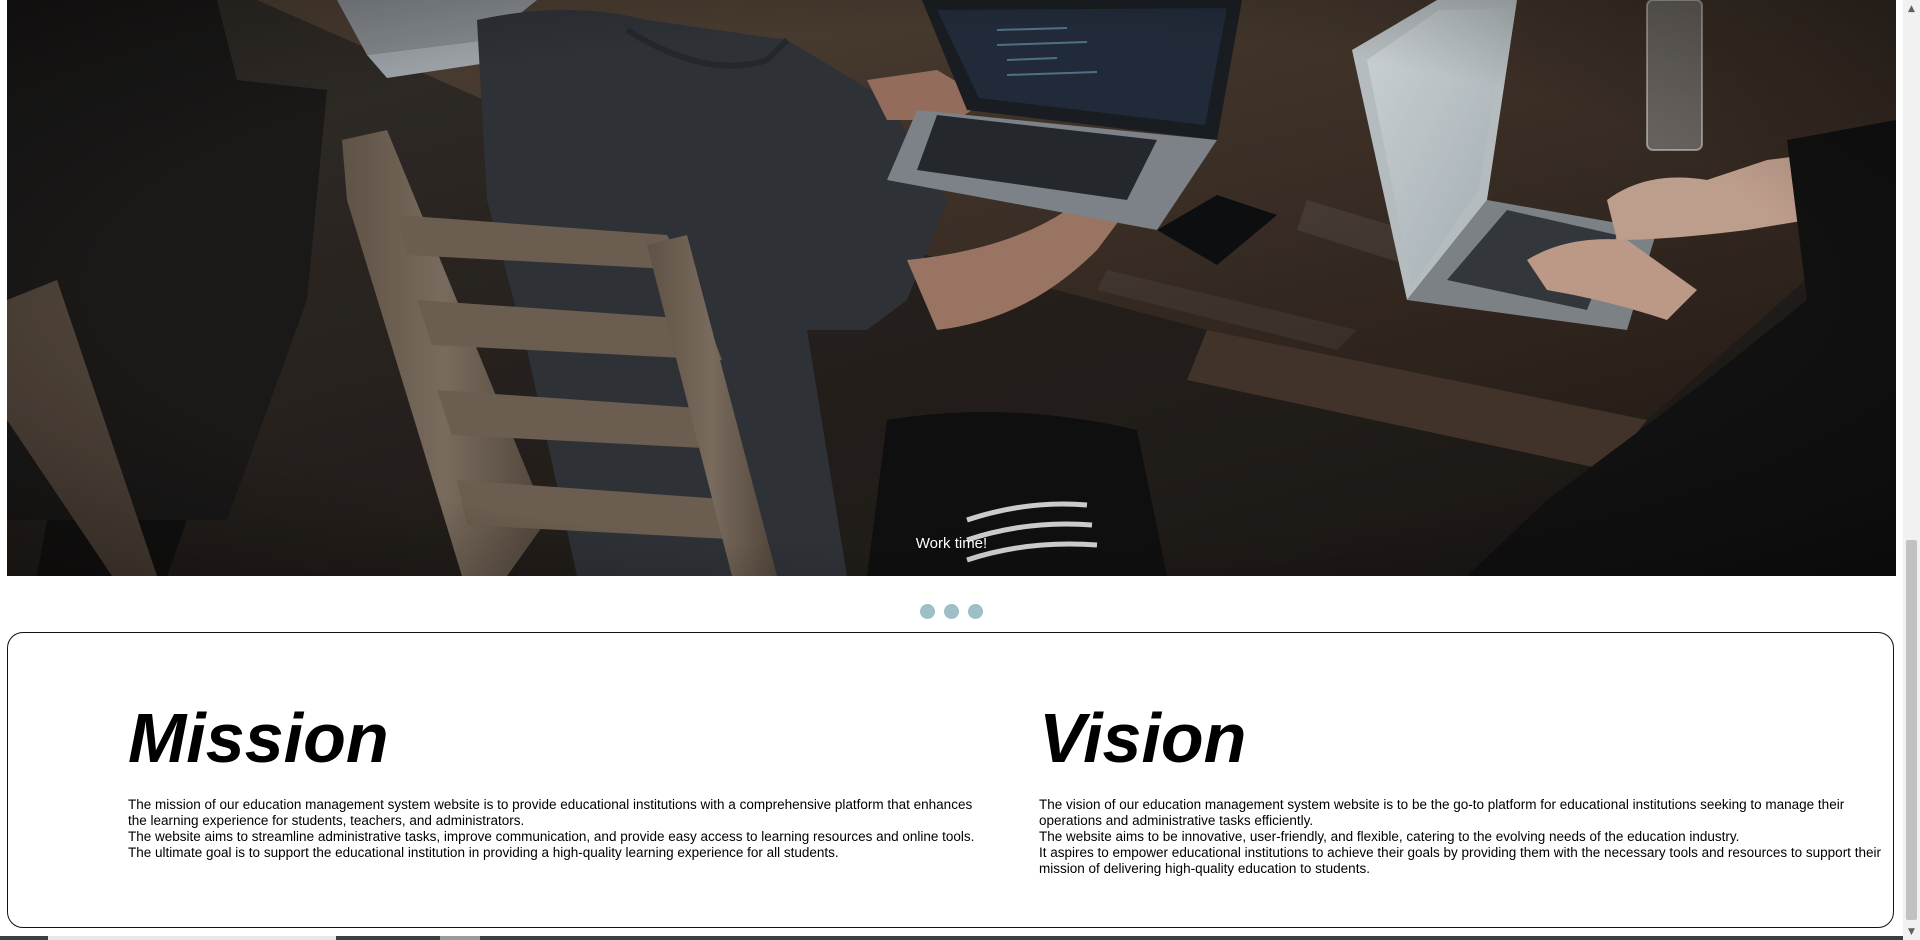 Image resolution: width=1920 pixels, height=940 pixels. Describe the element at coordinates (1143, 738) in the screenshot. I see `vision-heading: Vision` at that location.